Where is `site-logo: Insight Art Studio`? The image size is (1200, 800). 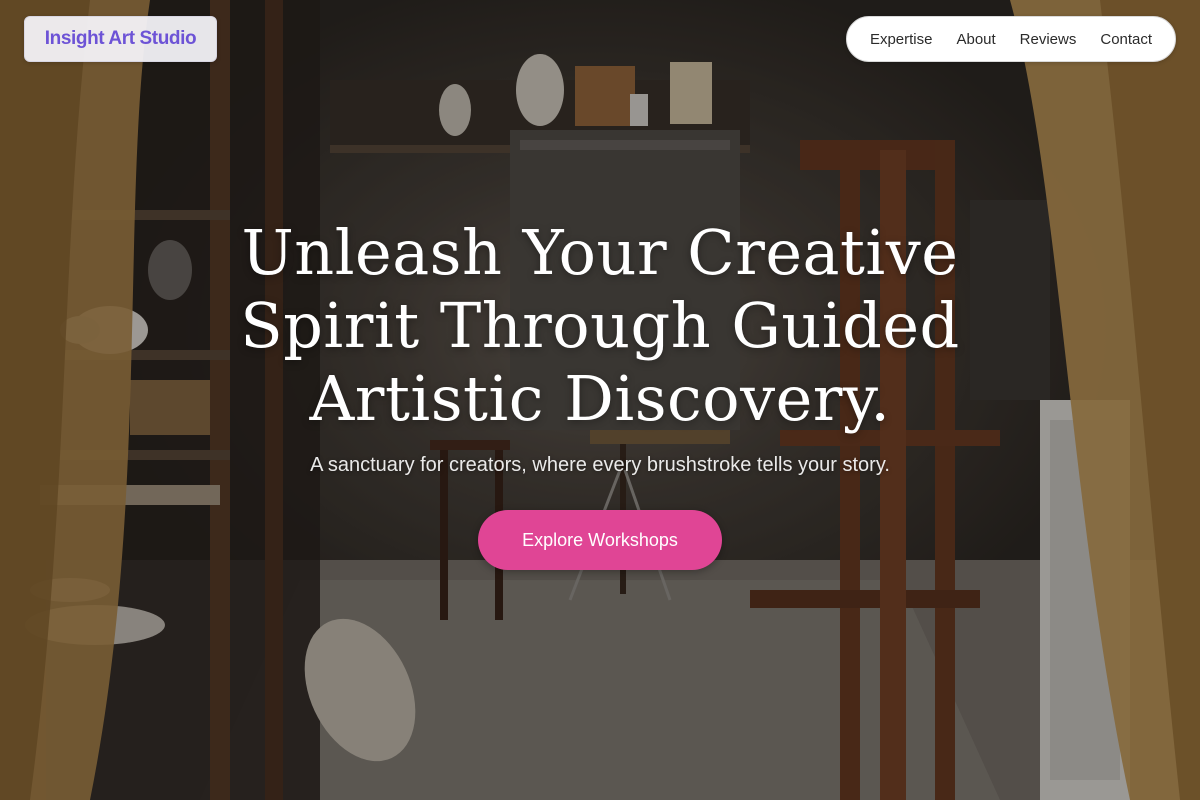
site-logo: Insight Art Studio is located at coordinates (120, 39).